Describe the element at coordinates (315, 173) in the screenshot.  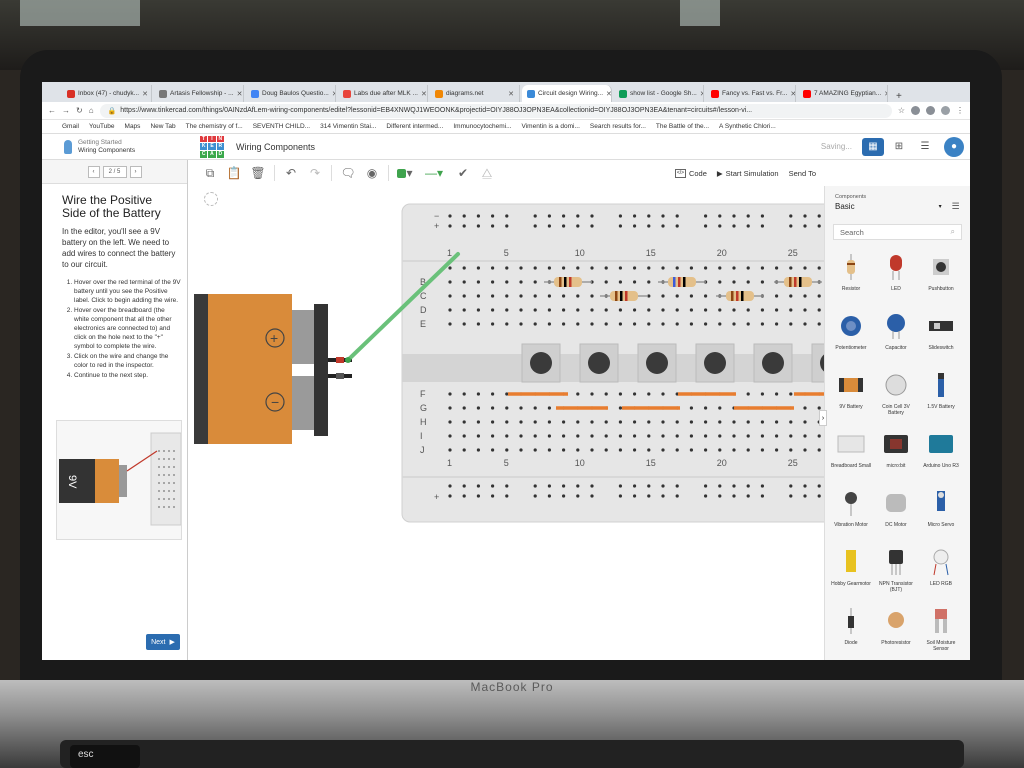
I see `redo-icon: ↷` at that location.